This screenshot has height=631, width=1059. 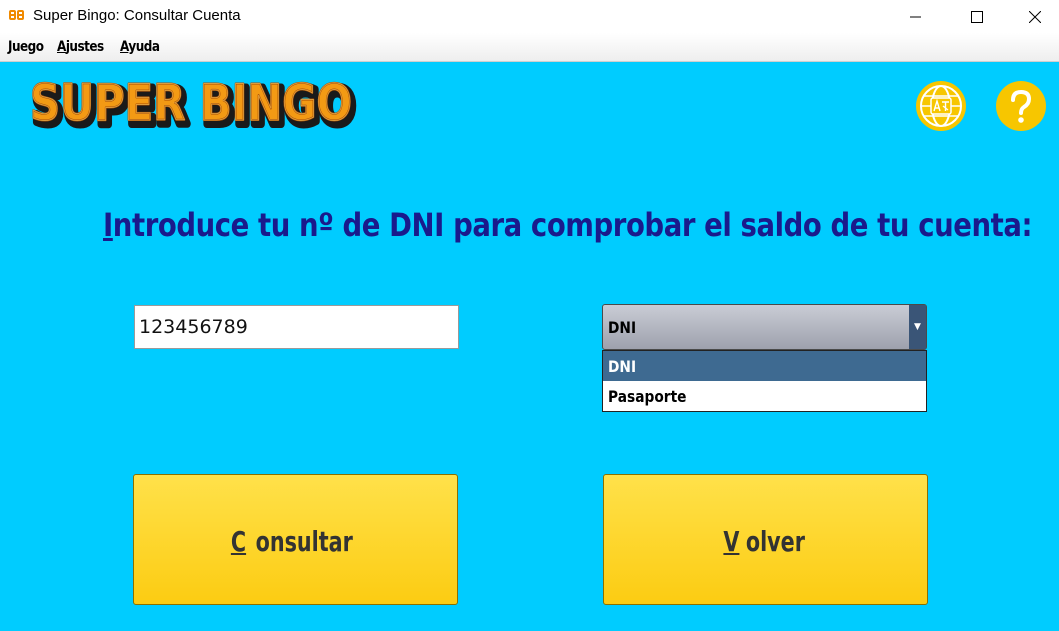 I want to click on minimize-icon, so click(x=915, y=16).